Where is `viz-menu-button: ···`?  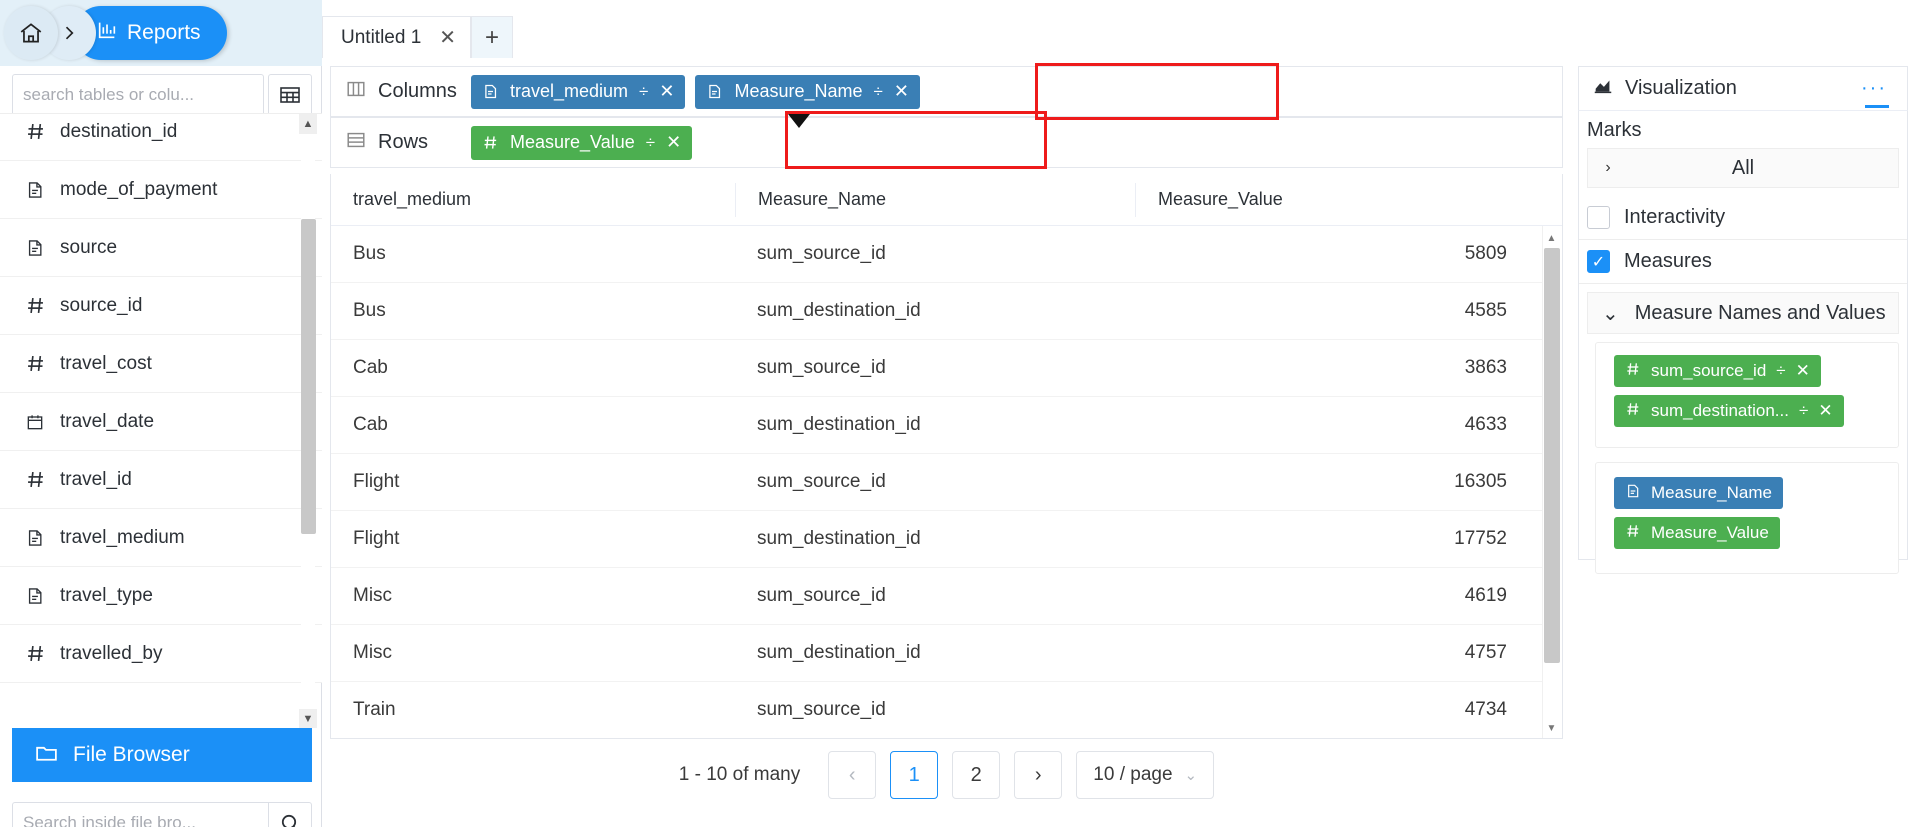 viz-menu-button: ··· is located at coordinates (1874, 88).